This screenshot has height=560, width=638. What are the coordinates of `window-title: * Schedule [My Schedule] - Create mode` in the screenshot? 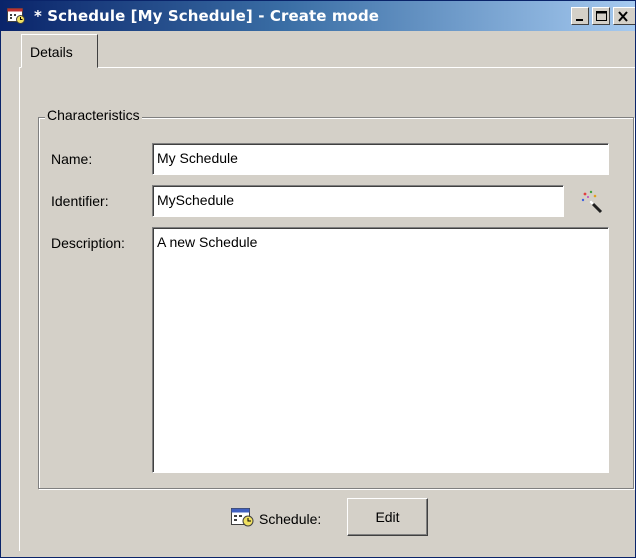 It's located at (207, 16).